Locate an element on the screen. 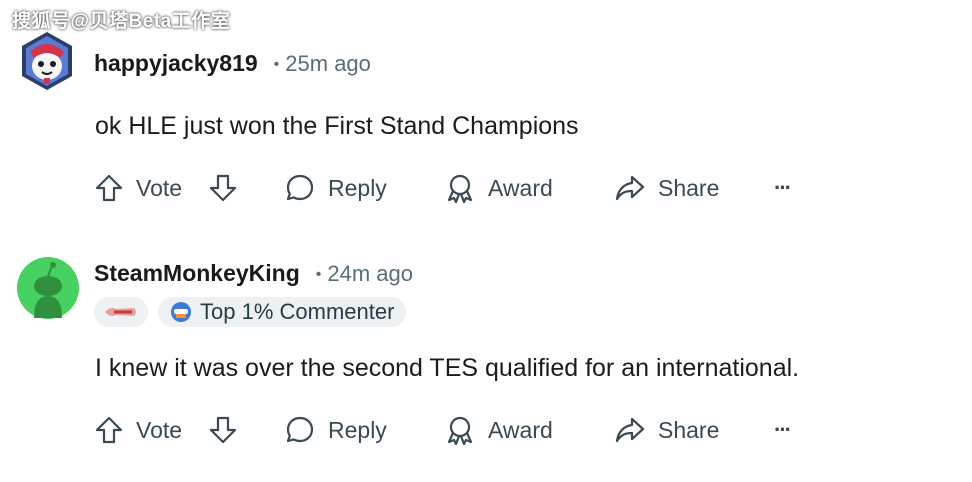  avatar-icon is located at coordinates (47, 61).